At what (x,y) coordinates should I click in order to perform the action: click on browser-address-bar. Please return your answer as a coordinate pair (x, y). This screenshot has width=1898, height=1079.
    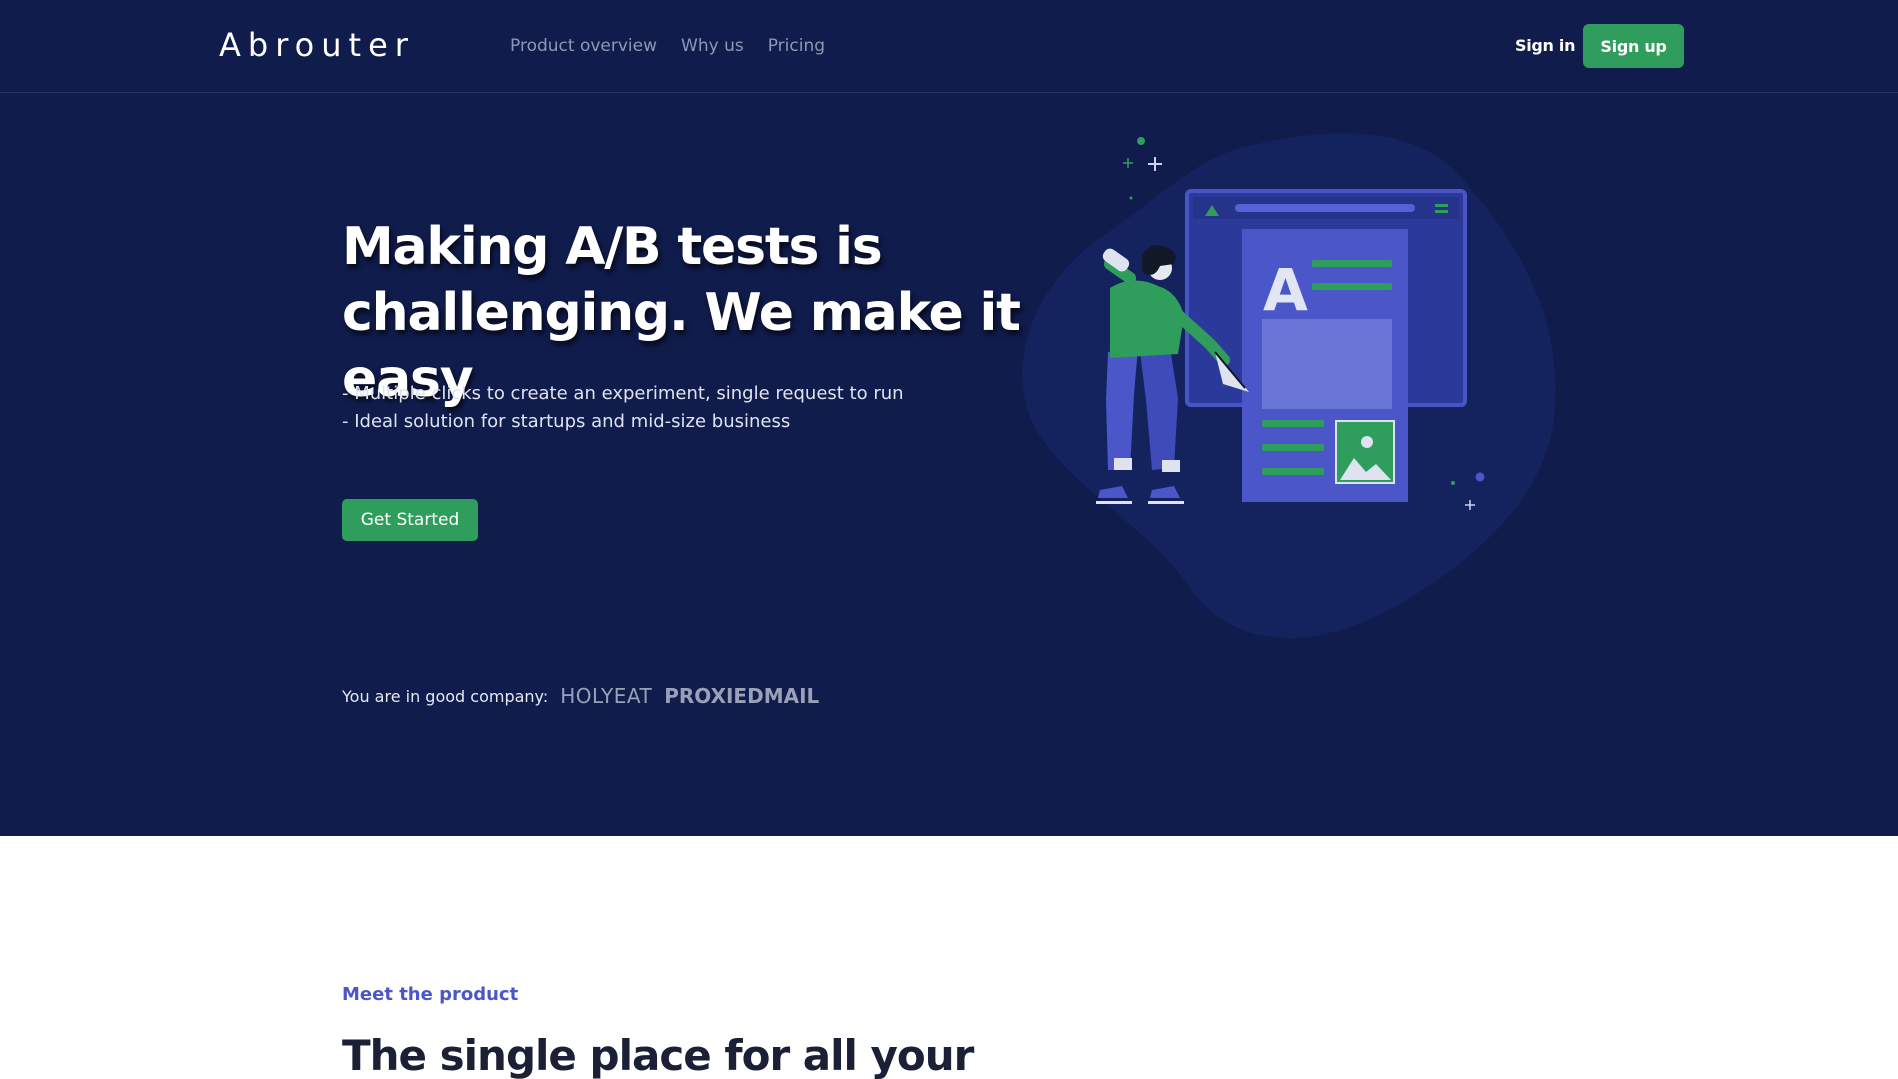
    Looking at the image, I should click on (1325, 208).